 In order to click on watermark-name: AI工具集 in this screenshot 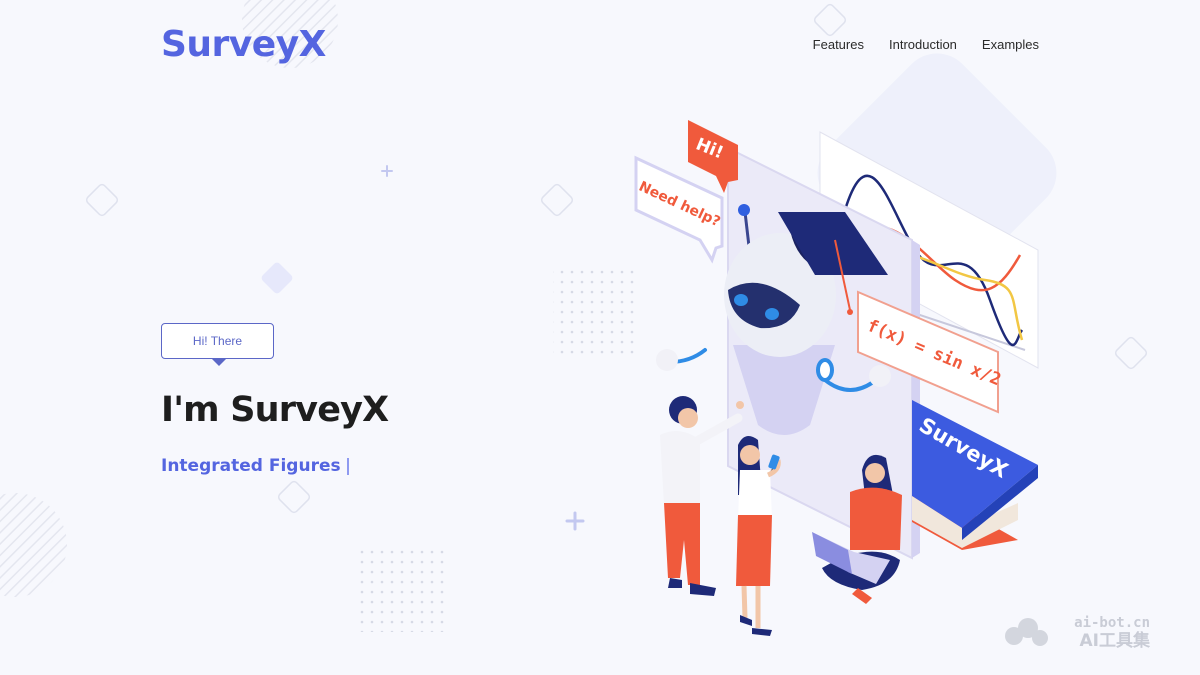, I will do `click(1114, 641)`.